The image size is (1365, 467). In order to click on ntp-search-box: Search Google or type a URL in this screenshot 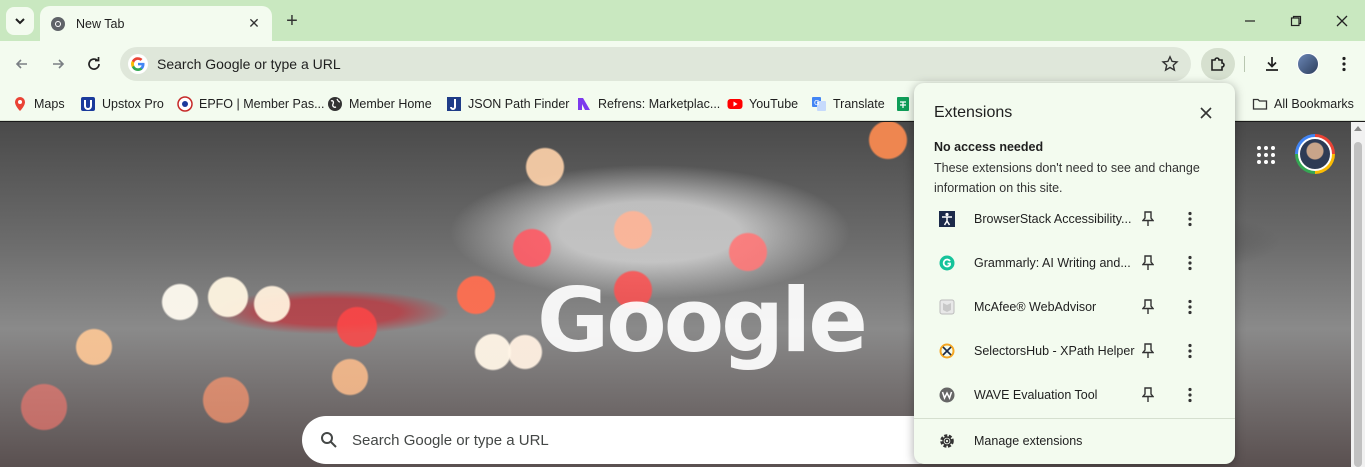, I will do `click(622, 440)`.